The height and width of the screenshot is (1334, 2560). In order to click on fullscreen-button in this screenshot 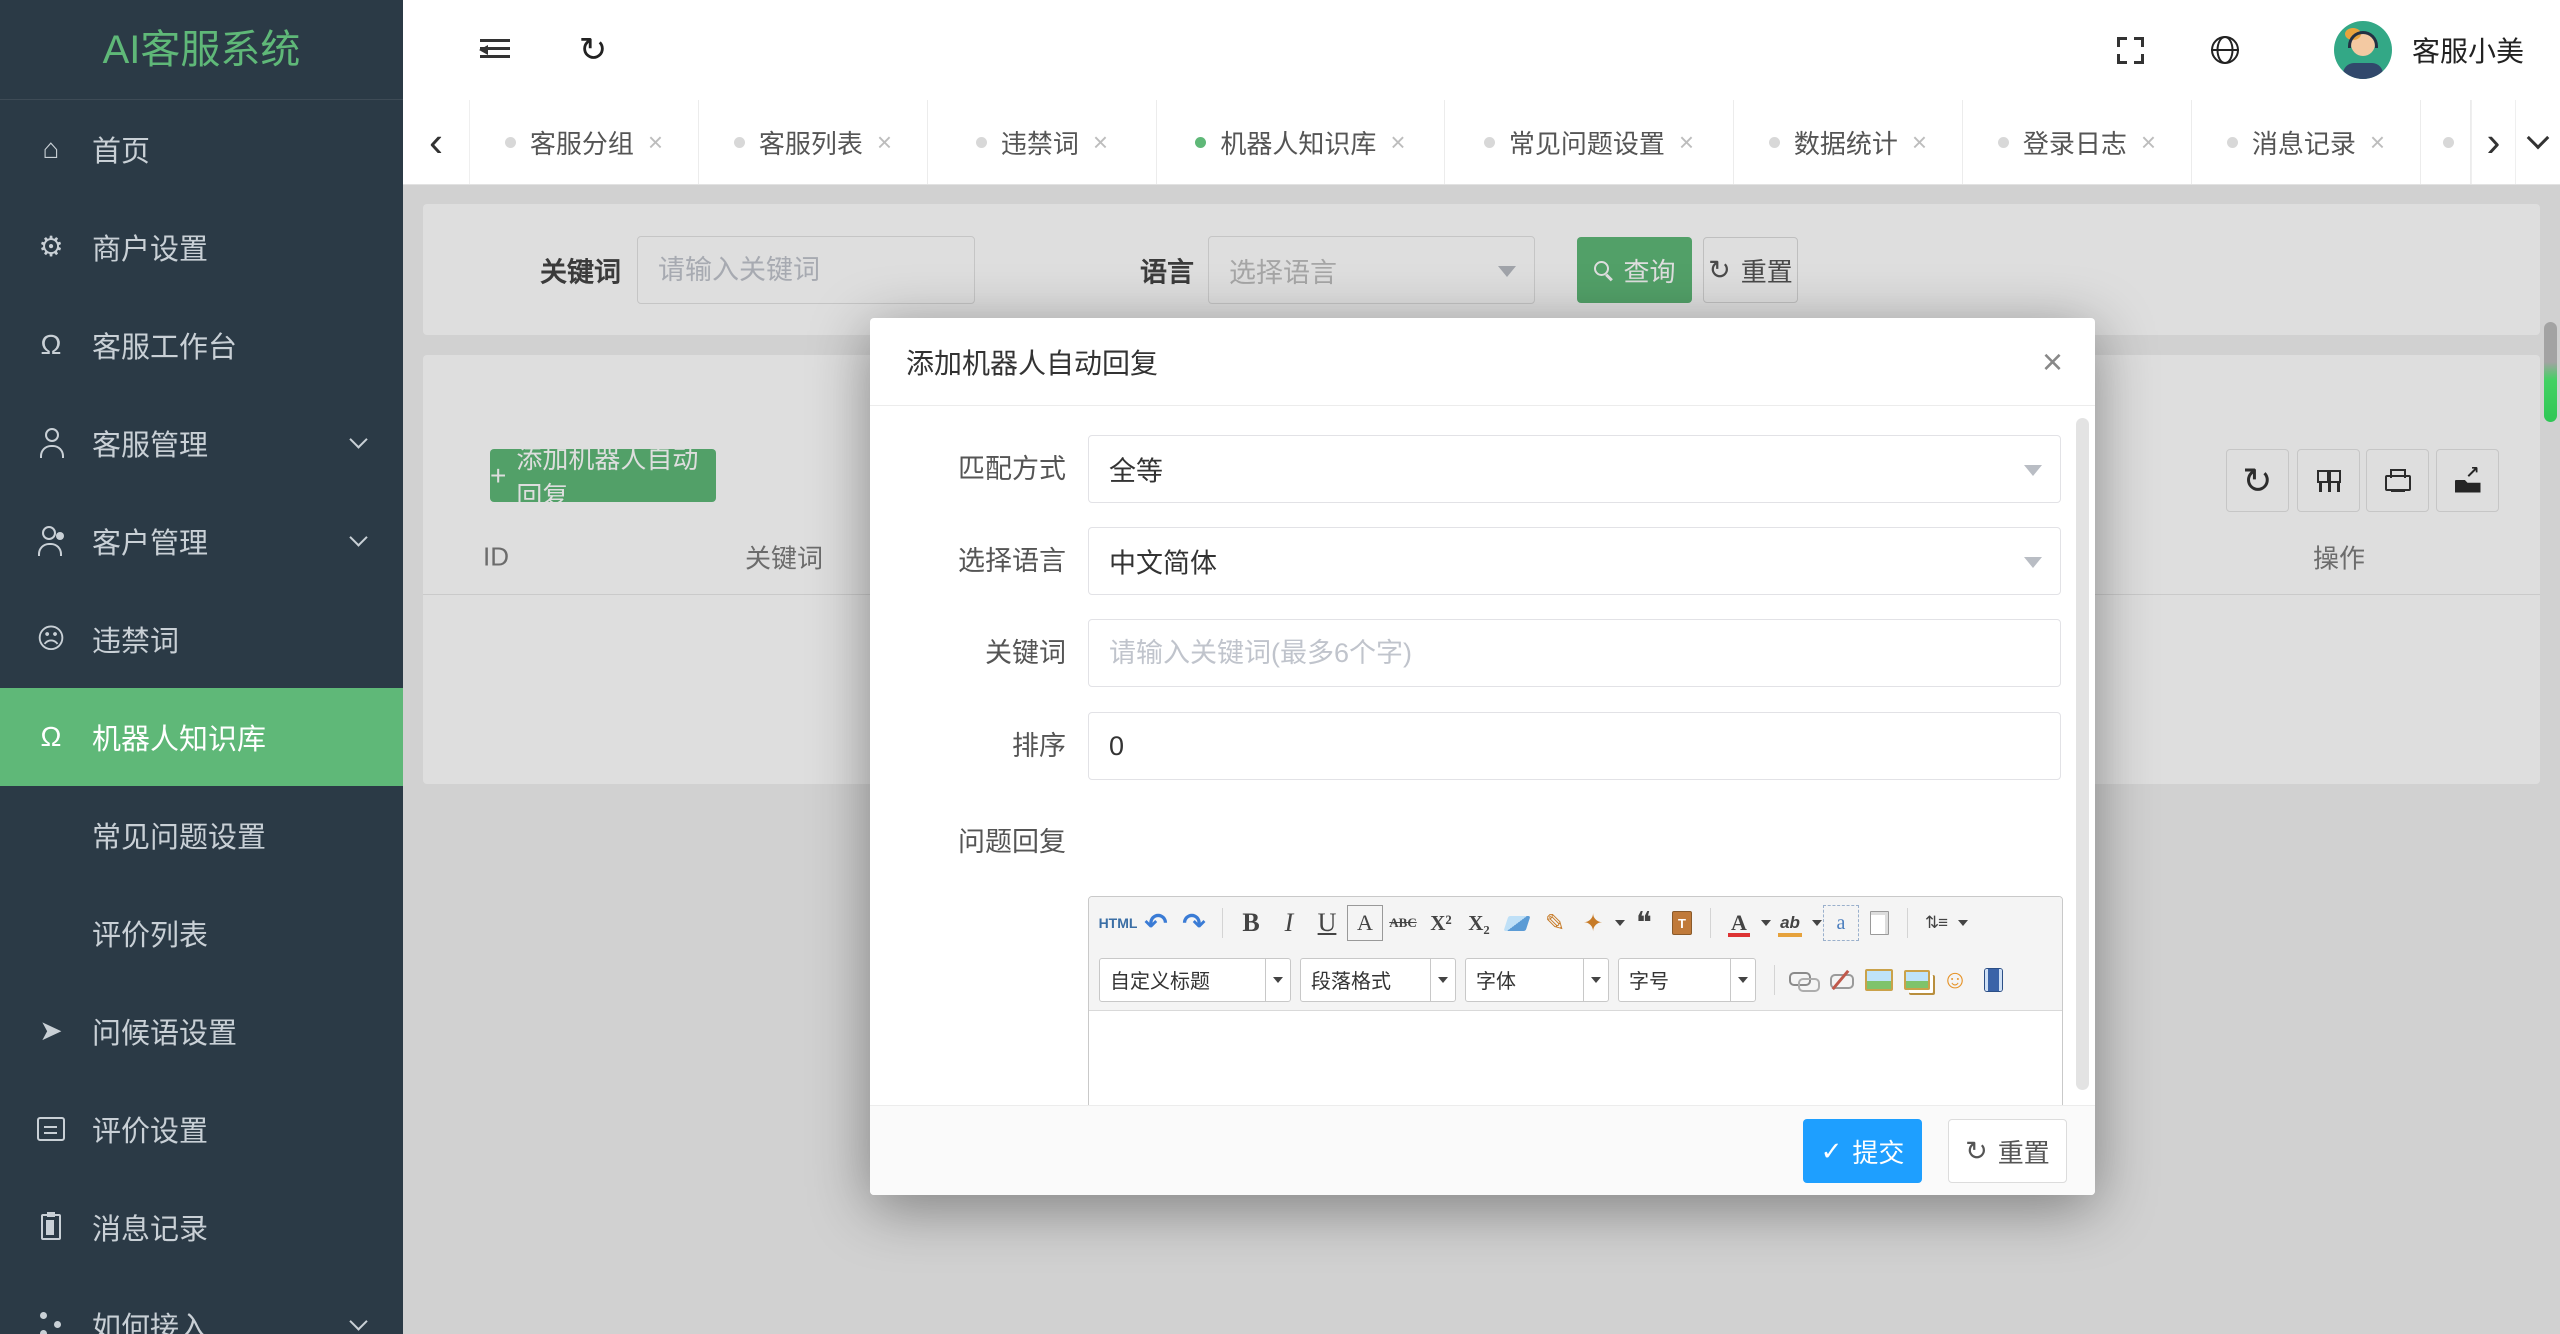, I will do `click(2130, 50)`.